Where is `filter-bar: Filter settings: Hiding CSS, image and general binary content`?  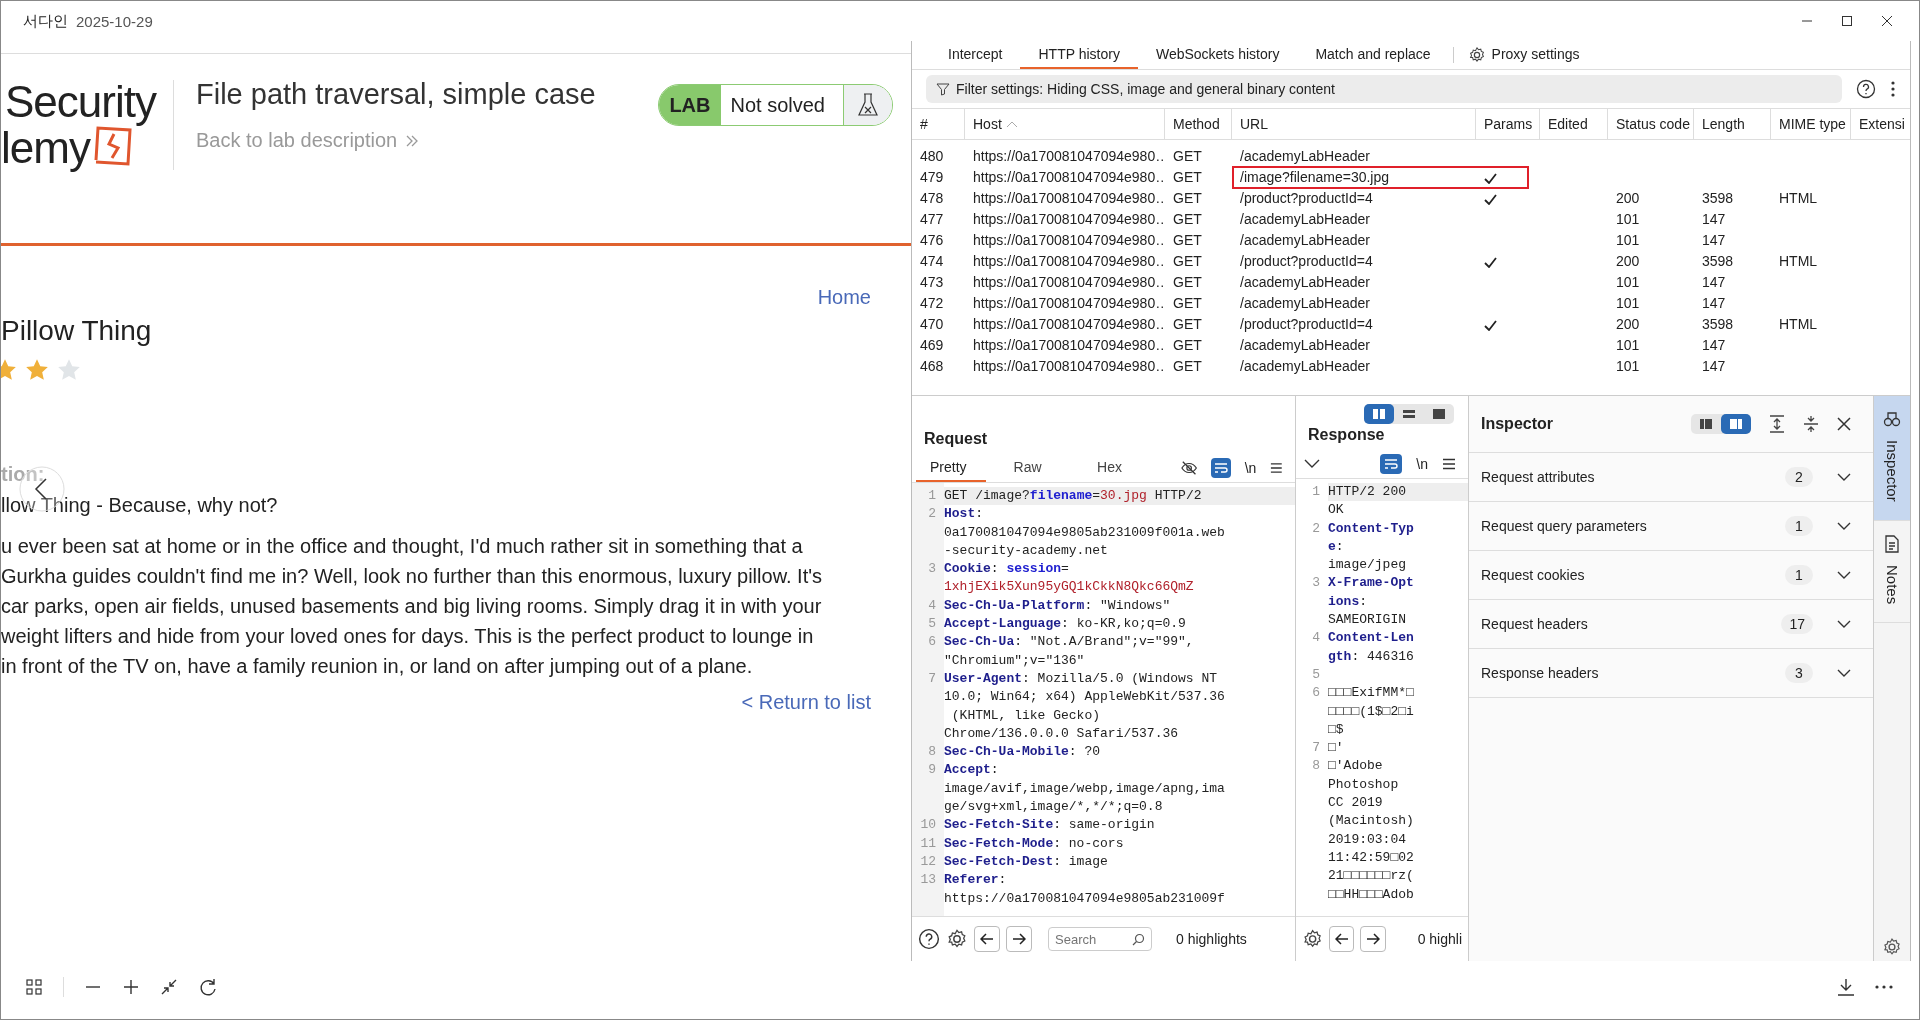 filter-bar: Filter settings: Hiding CSS, image and general binary content is located at coordinates (1384, 89).